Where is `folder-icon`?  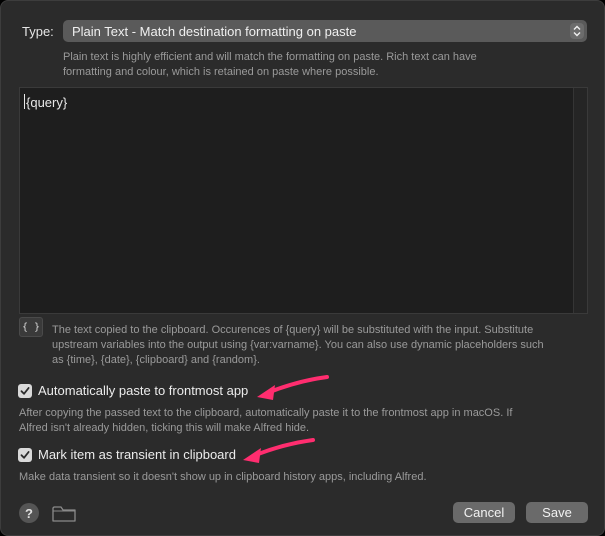
folder-icon is located at coordinates (64, 514).